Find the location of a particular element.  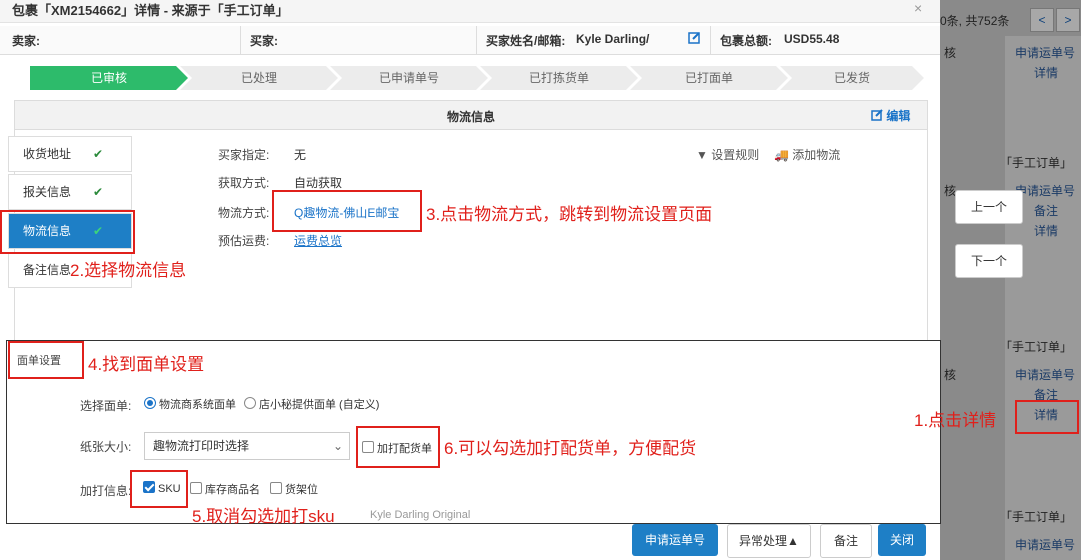

step-audited: 已审核 is located at coordinates (109, 78).